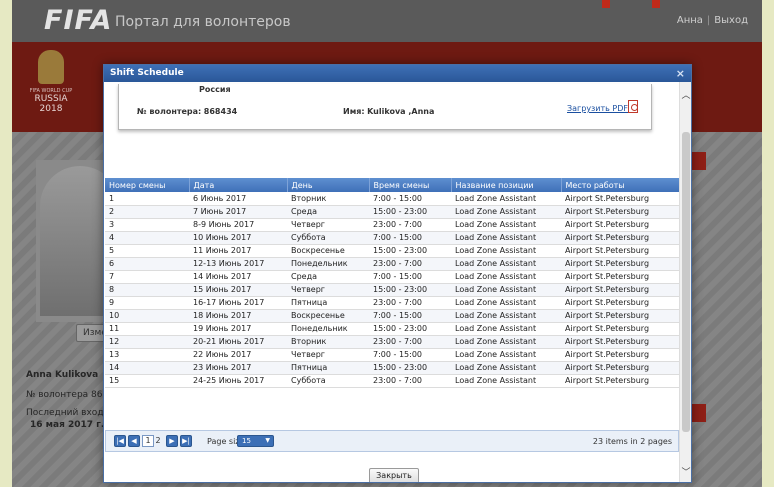  What do you see at coordinates (597, 108) in the screenshot?
I see `download-pdf-link: Загрузить PDF` at bounding box center [597, 108].